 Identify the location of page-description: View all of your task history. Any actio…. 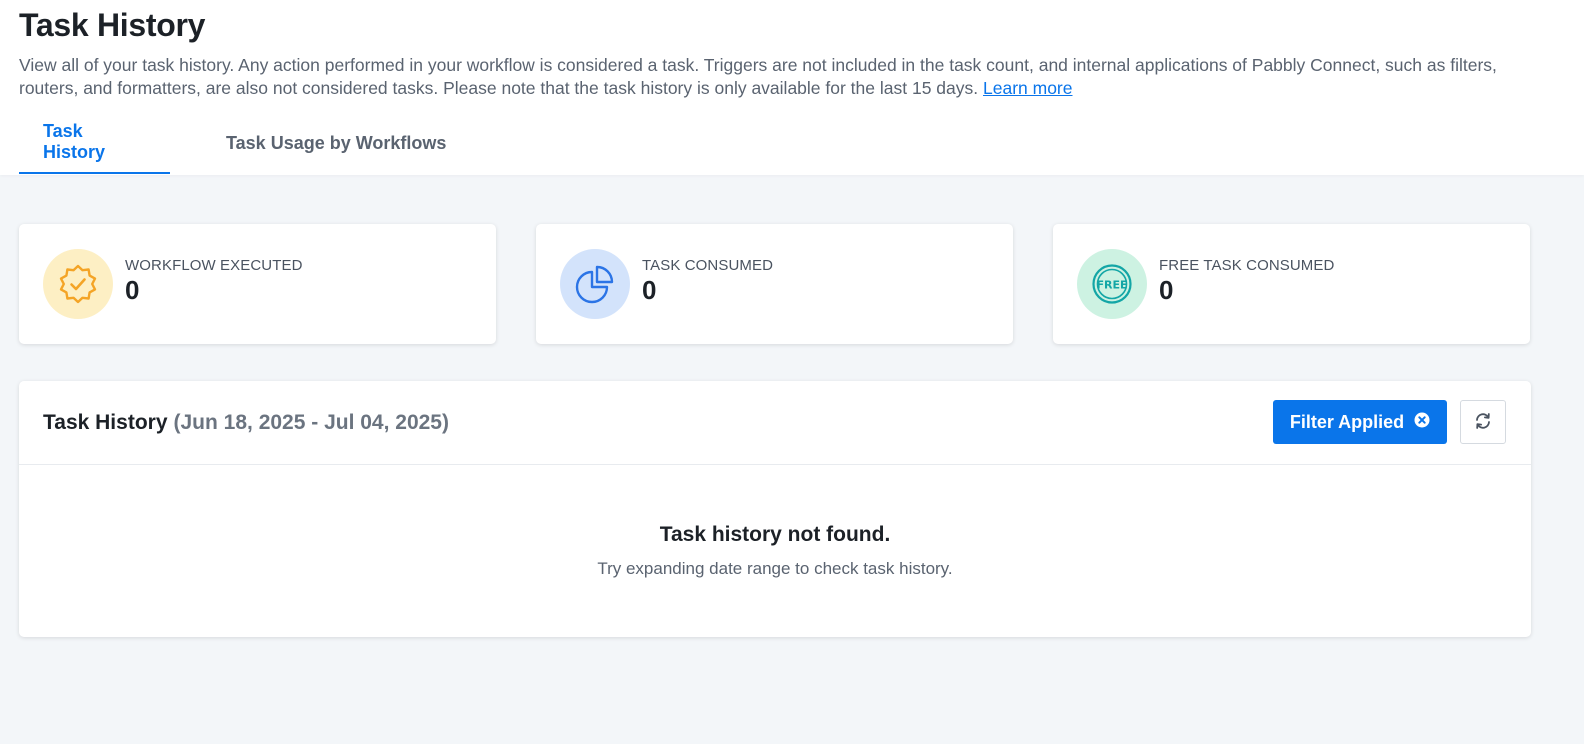
(789, 77).